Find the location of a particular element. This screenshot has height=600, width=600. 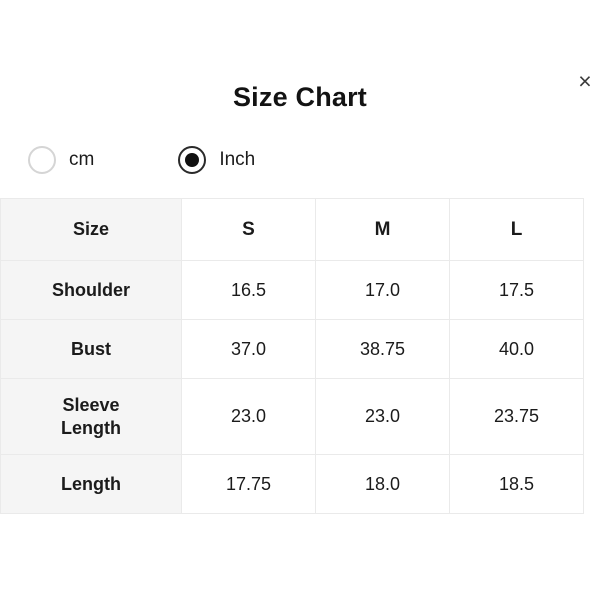

table-row: Shoulder 16.5 17.0 17.5 is located at coordinates (292, 290).